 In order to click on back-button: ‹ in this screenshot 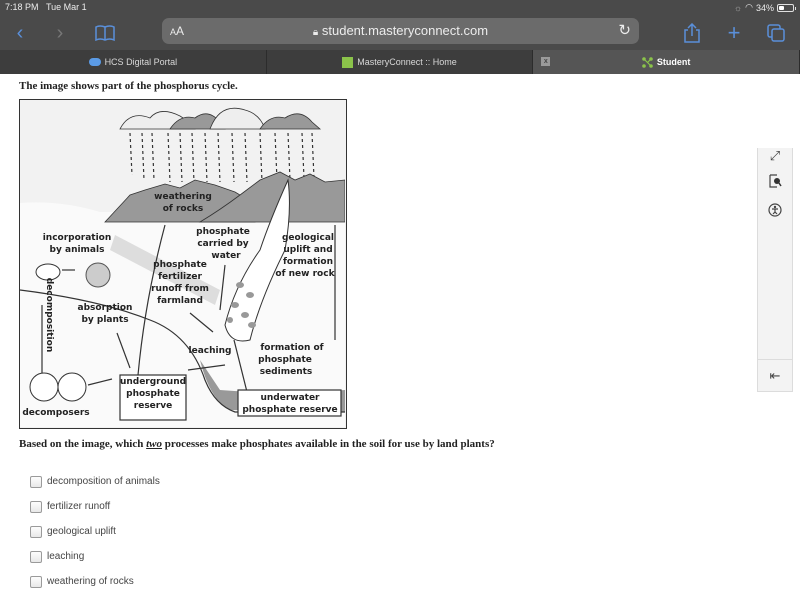, I will do `click(20, 33)`.